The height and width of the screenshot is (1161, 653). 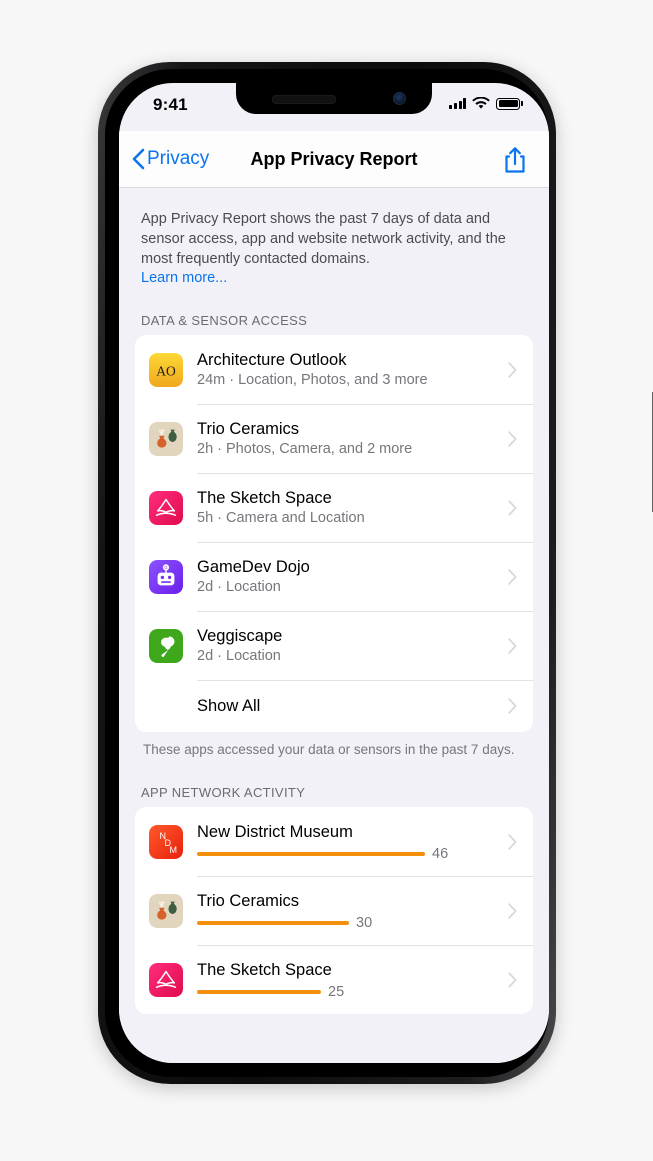 What do you see at coordinates (253, 566) in the screenshot?
I see `app-name: GameDev Dojo` at bounding box center [253, 566].